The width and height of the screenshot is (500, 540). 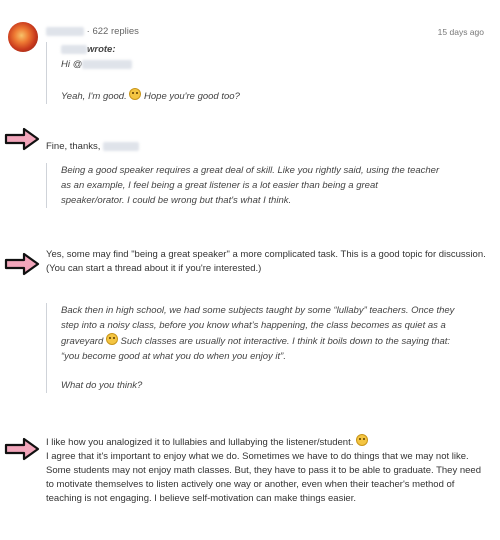 What do you see at coordinates (94, 96) in the screenshot?
I see `quote-line-text: Yeah, I'm good.` at bounding box center [94, 96].